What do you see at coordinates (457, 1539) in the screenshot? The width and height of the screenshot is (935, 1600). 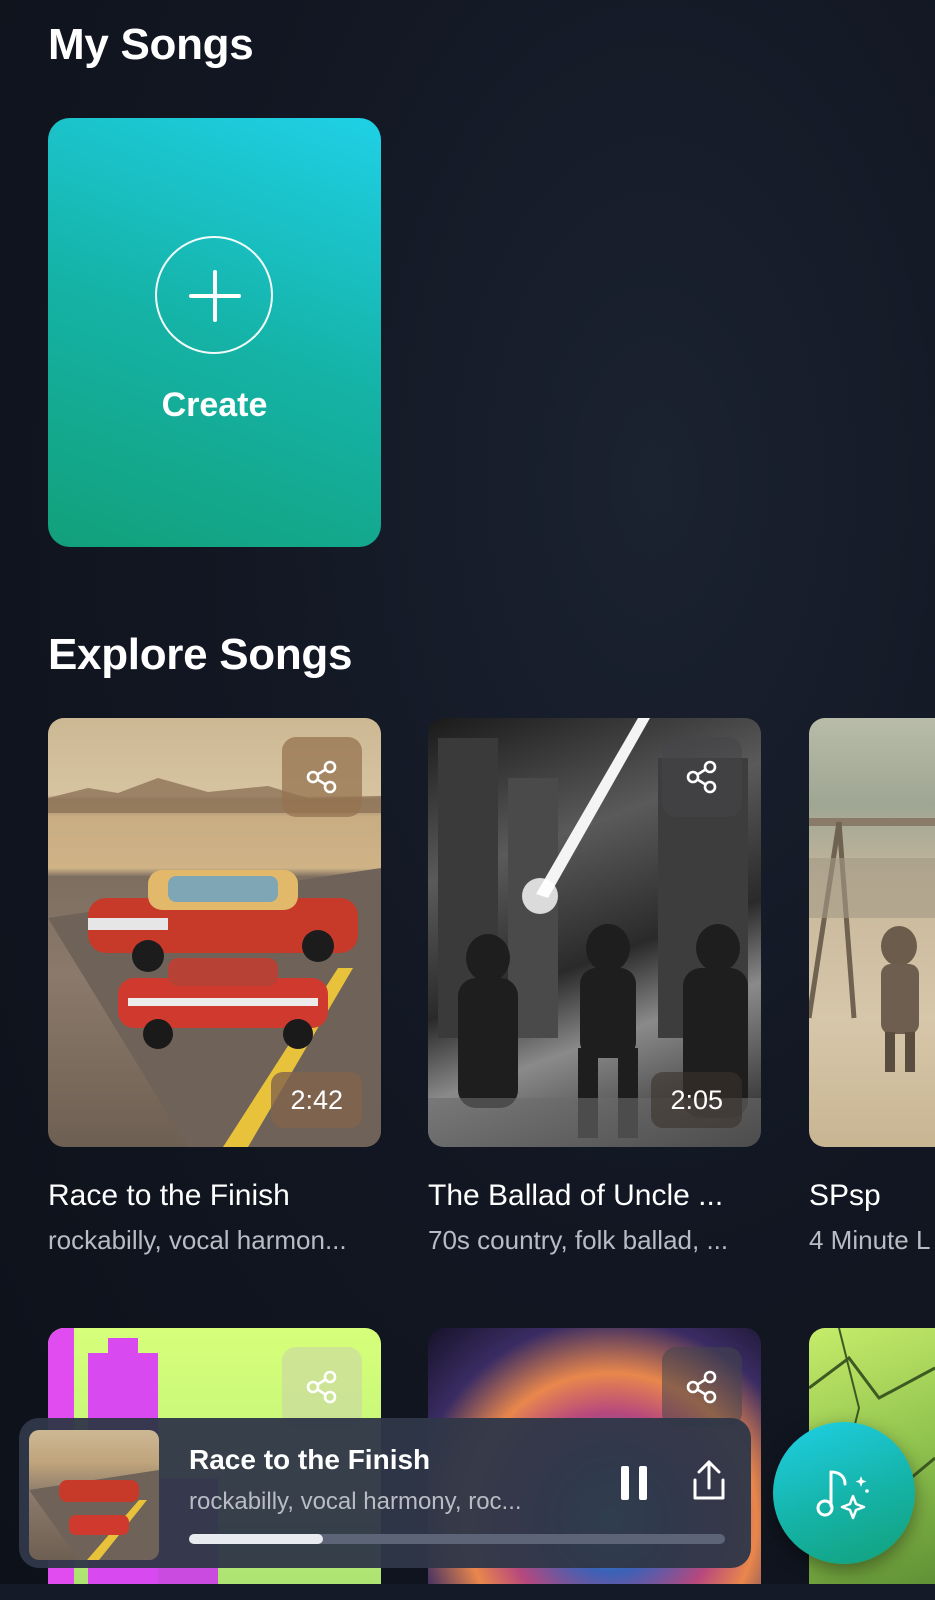 I see `playback-progress-bar` at bounding box center [457, 1539].